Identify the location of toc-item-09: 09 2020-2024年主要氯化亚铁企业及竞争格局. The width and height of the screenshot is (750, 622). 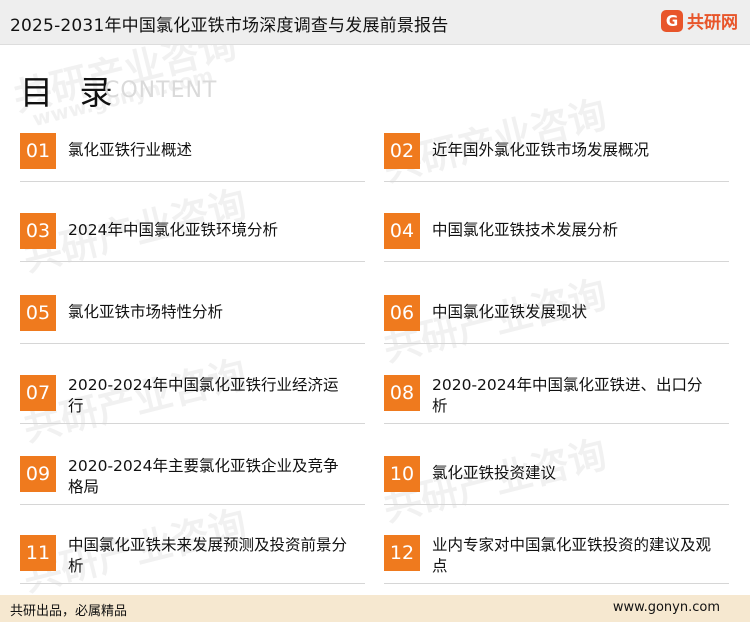
(192, 482).